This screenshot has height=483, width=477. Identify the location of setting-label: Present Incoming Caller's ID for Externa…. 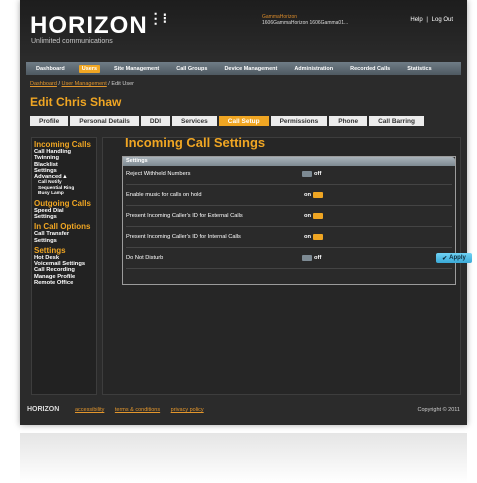
(184, 216).